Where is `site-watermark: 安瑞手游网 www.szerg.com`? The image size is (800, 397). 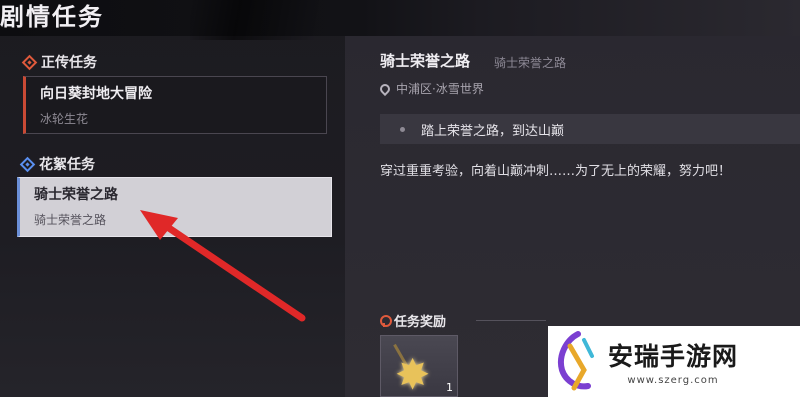 site-watermark: 安瑞手游网 www.szerg.com is located at coordinates (674, 361).